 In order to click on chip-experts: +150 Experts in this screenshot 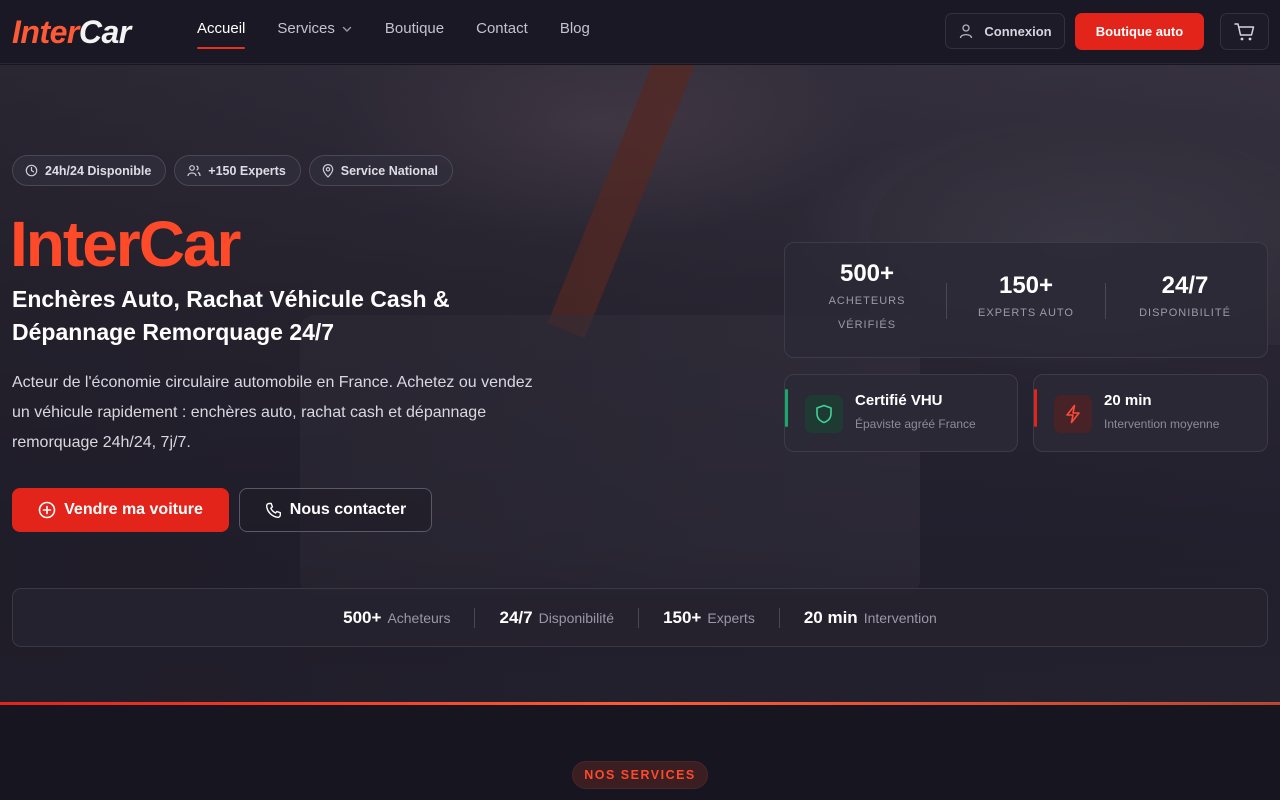, I will do `click(237, 170)`.